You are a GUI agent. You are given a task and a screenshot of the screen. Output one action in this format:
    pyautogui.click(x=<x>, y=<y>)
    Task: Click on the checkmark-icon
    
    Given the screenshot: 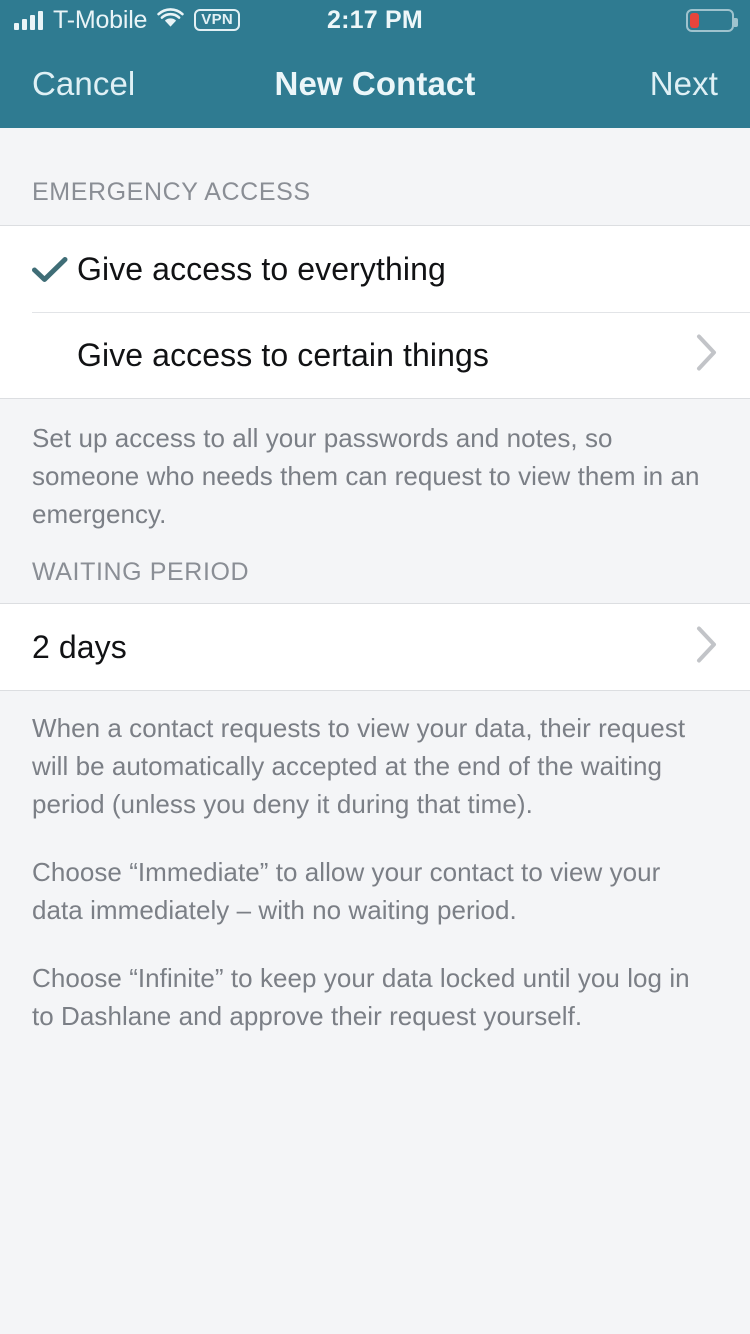 What is the action you would take?
    pyautogui.click(x=54, y=269)
    